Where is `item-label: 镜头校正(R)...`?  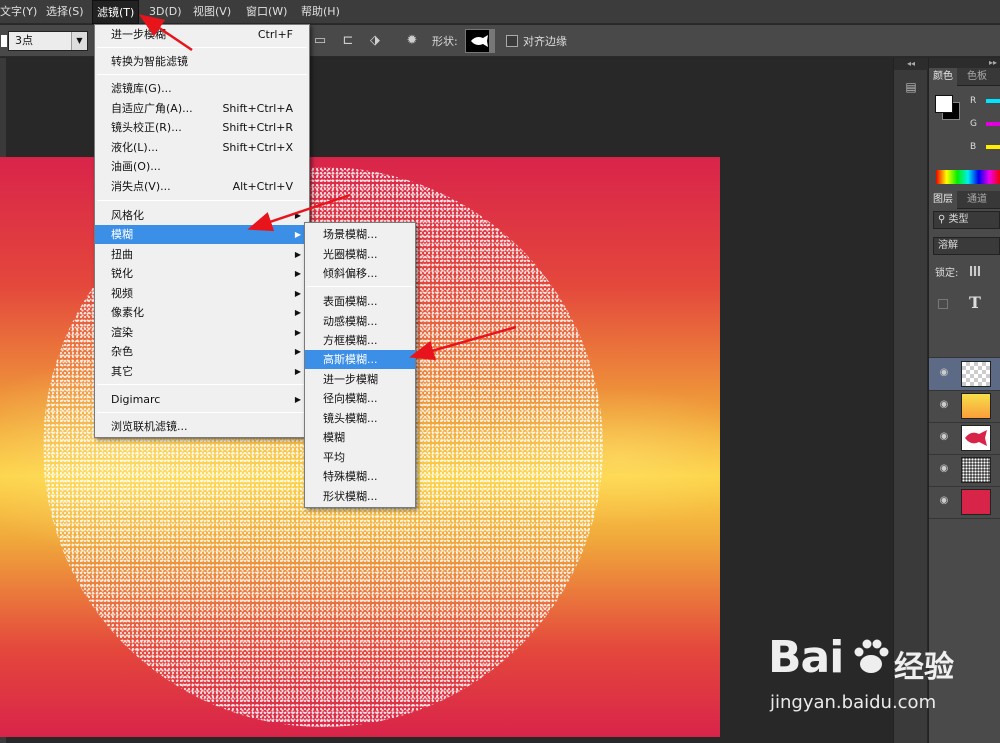
item-label: 镜头校正(R)... is located at coordinates (146, 127).